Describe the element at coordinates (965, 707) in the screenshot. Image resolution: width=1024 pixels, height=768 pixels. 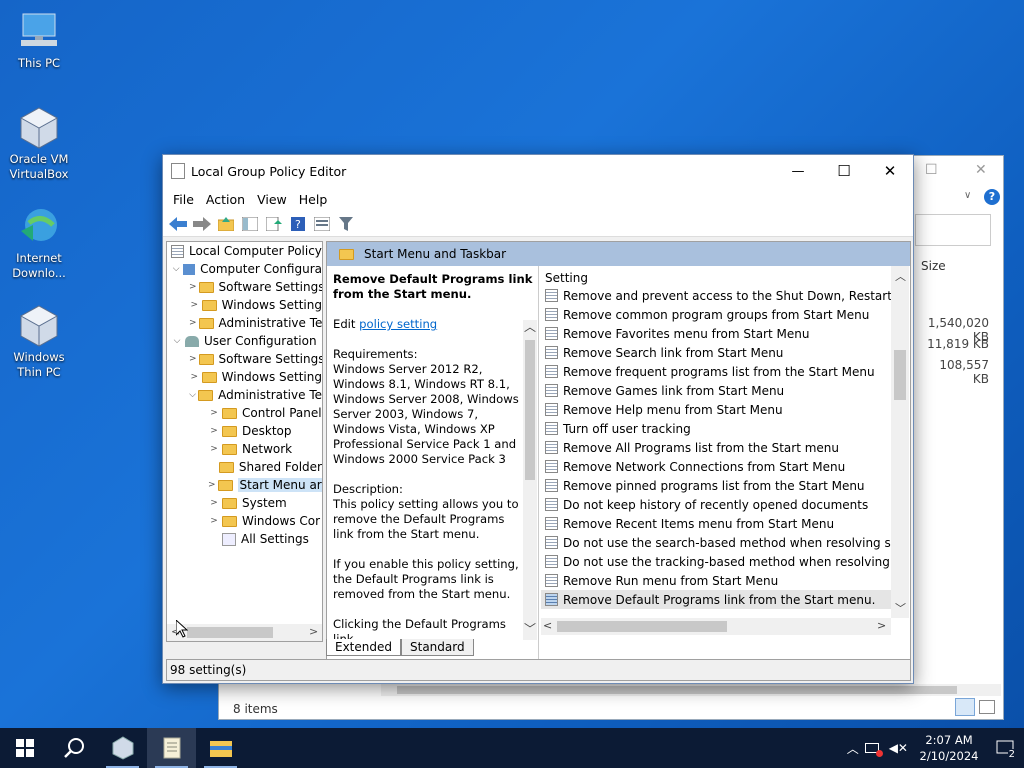
I see `details-view-icon` at that location.